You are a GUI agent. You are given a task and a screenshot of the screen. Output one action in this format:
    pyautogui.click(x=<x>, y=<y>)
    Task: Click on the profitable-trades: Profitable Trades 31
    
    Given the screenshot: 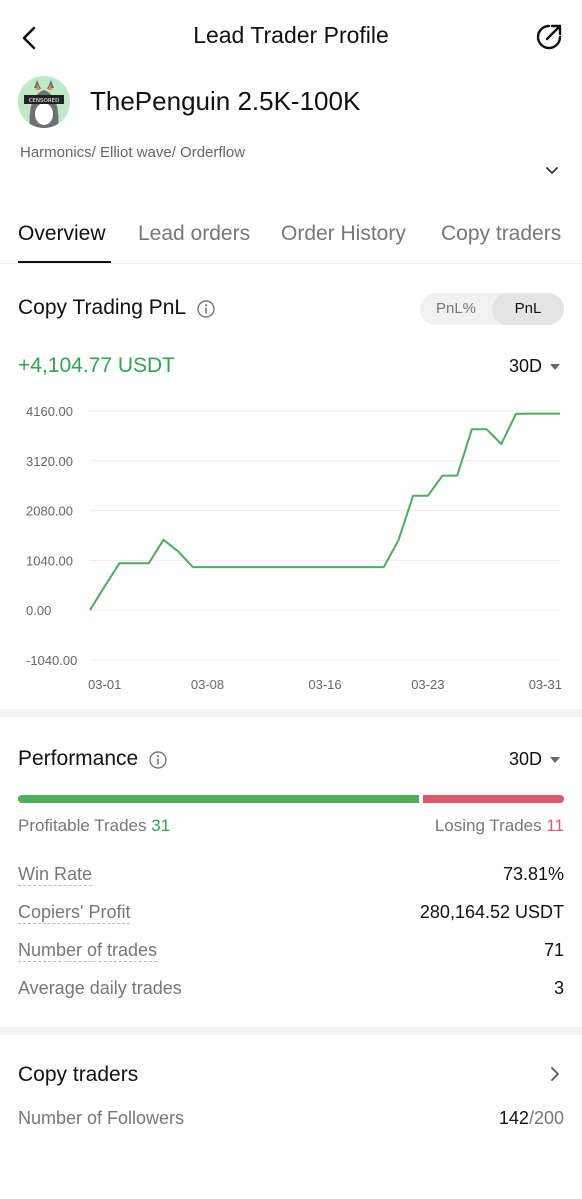 What is the action you would take?
    pyautogui.click(x=94, y=826)
    